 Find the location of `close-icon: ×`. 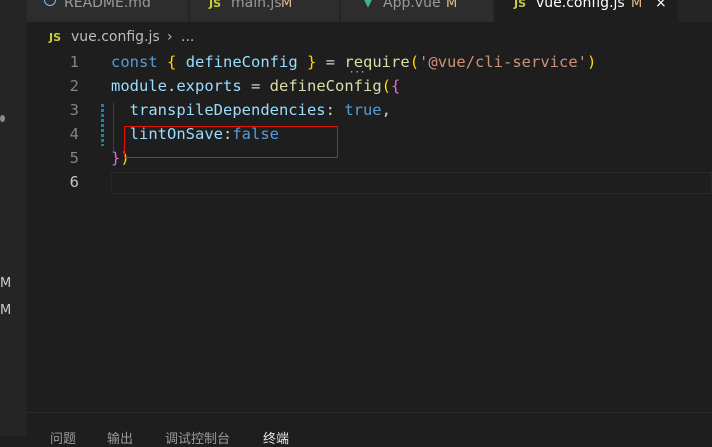

close-icon: × is located at coordinates (661, 5).